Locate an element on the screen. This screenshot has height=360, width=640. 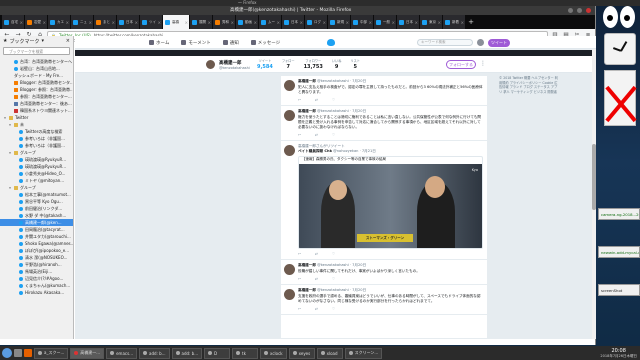
profile-stat: ツイート 9,584 is located at coordinates (265, 64).